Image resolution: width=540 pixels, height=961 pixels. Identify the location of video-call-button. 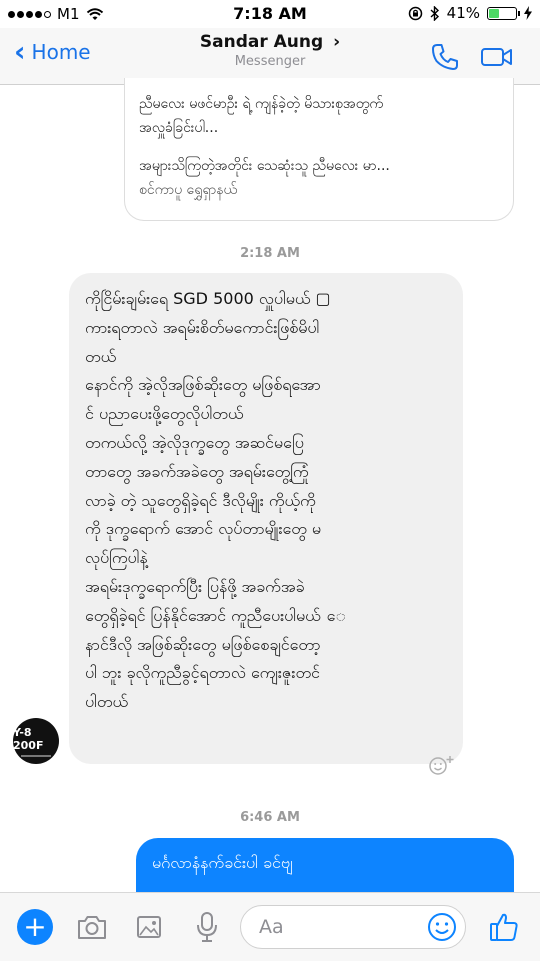
(497, 57).